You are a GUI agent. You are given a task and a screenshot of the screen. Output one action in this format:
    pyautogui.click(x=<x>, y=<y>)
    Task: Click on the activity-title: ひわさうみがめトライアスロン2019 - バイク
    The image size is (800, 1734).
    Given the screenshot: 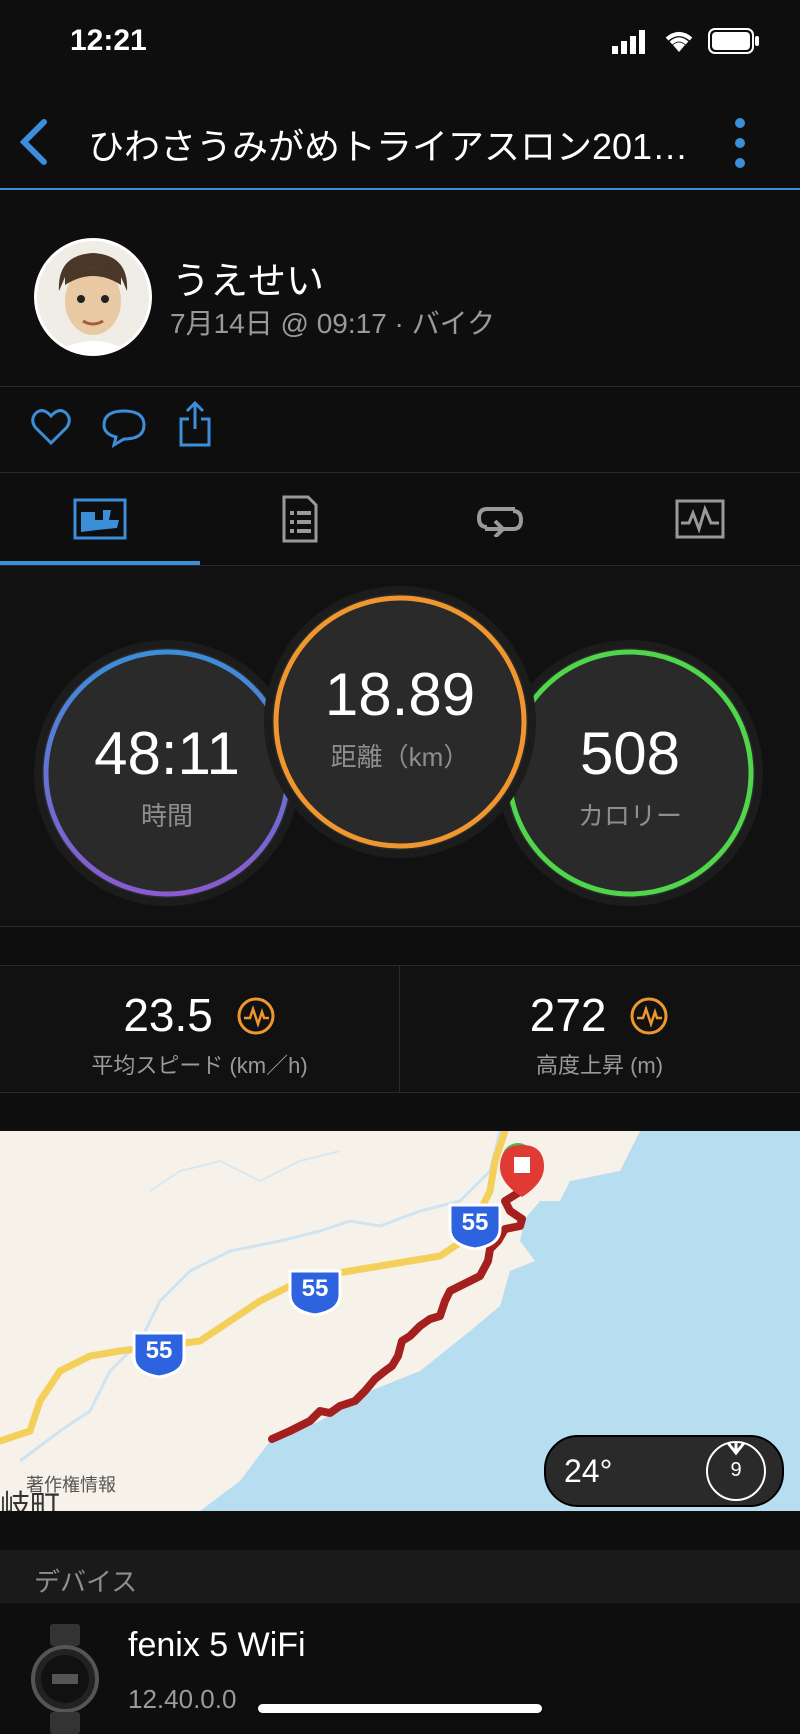 What is the action you would take?
    pyautogui.click(x=398, y=146)
    